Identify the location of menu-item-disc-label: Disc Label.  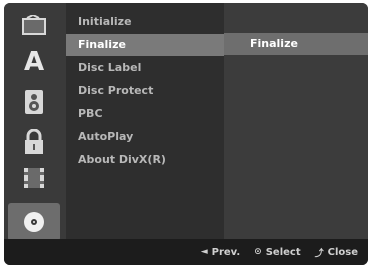
(145, 68).